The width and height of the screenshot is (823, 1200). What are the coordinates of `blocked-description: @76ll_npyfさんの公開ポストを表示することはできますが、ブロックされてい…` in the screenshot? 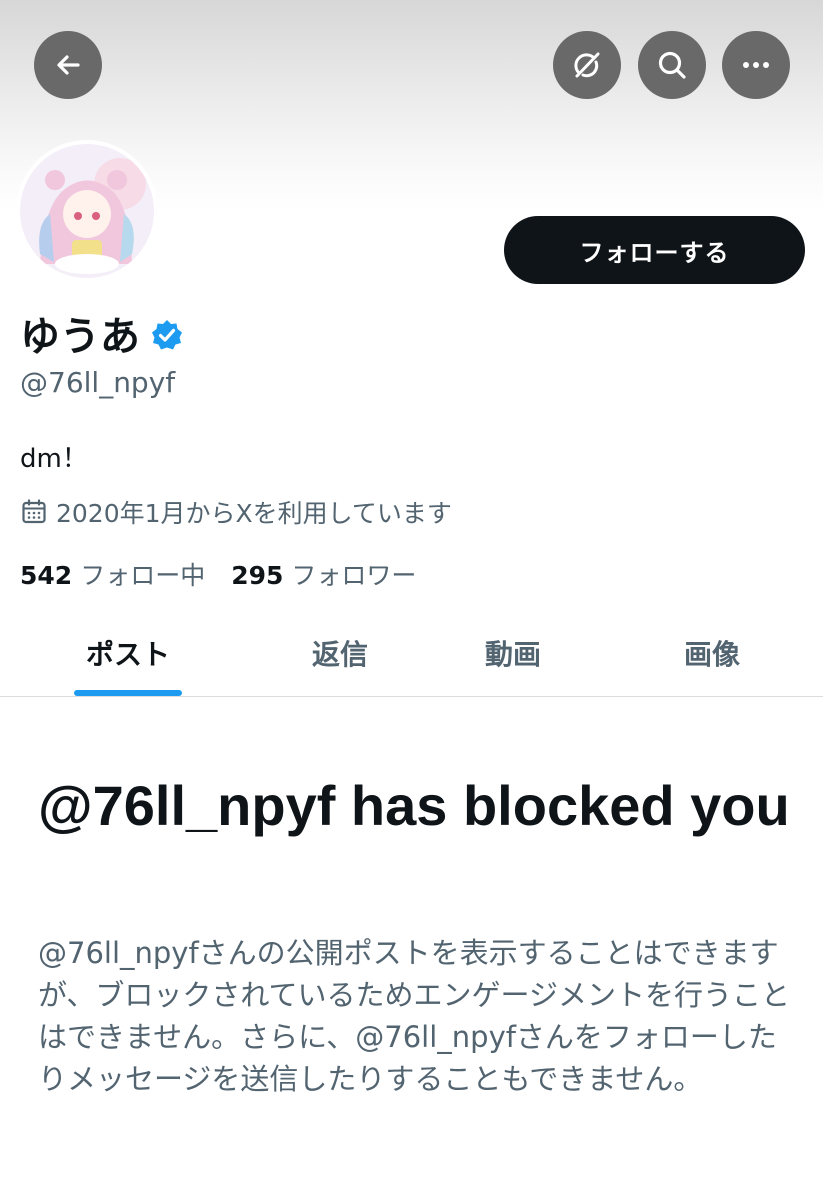 It's located at (414, 1016).